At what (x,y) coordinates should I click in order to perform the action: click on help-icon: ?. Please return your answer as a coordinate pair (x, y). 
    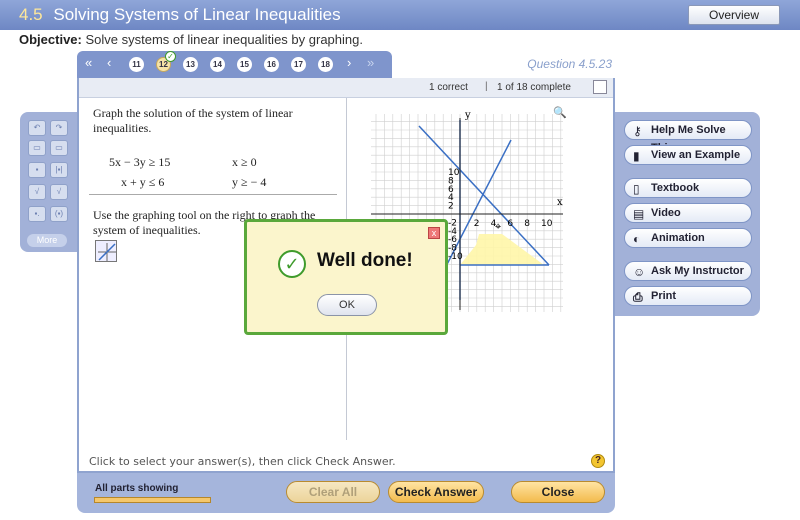
    Looking at the image, I should click on (598, 461).